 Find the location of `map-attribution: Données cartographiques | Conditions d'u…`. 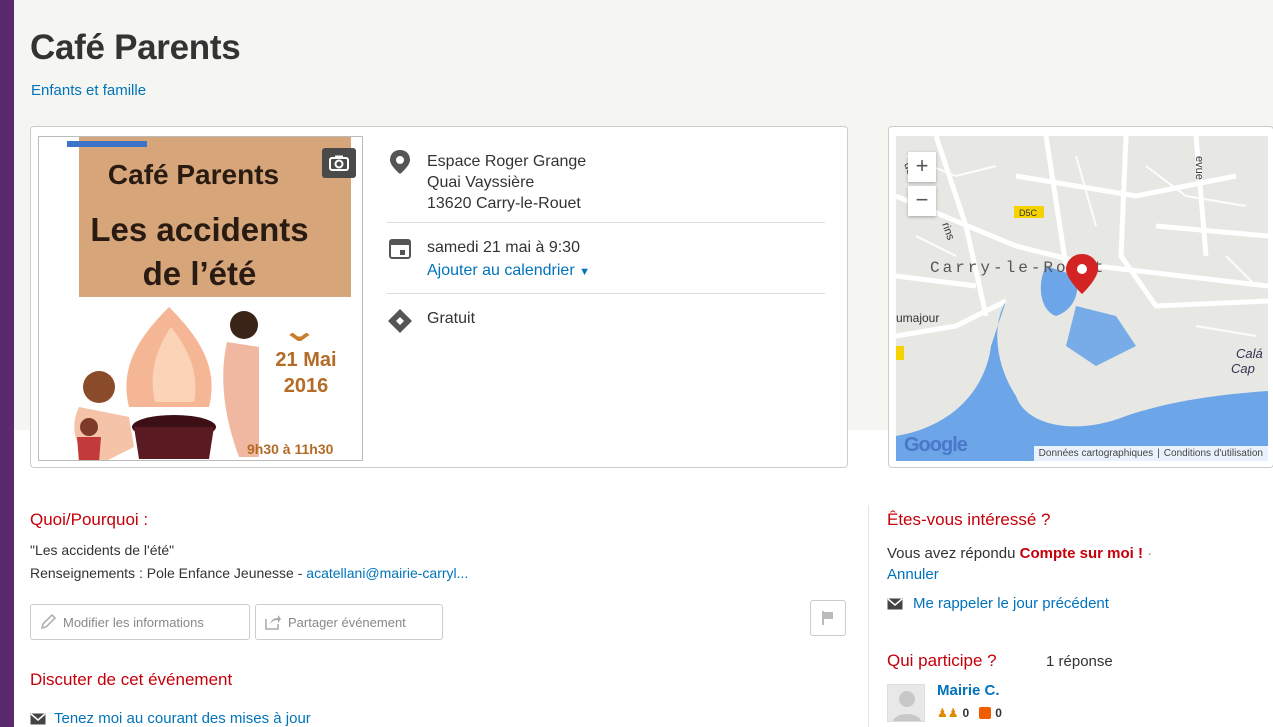

map-attribution: Données cartographiques | Conditions d'u… is located at coordinates (1150, 453).